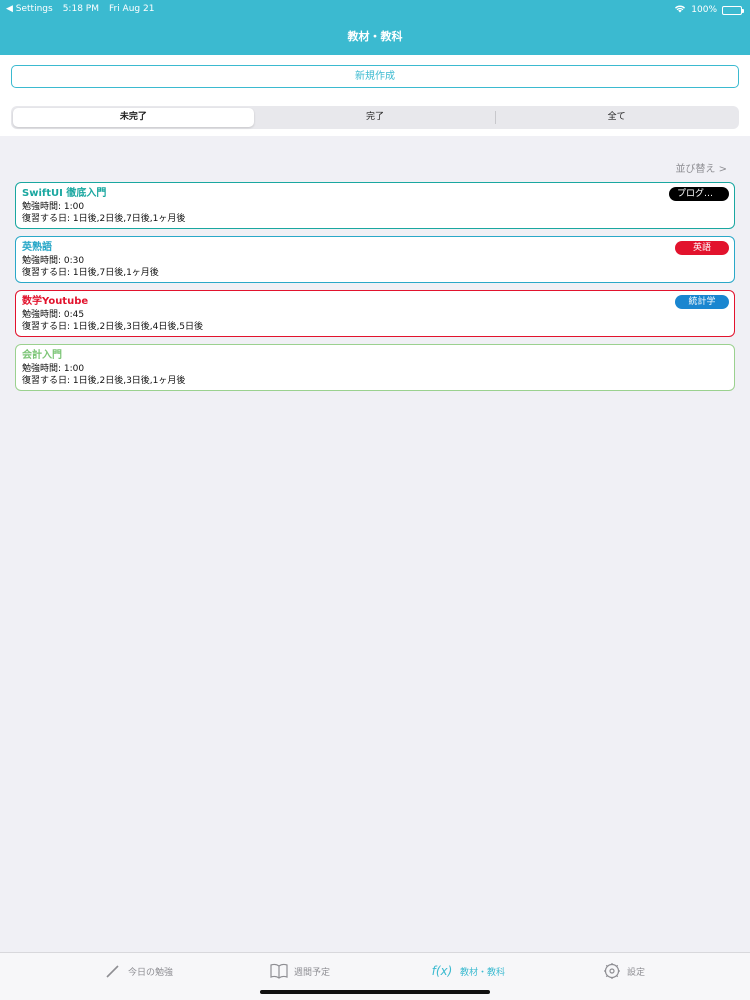  What do you see at coordinates (701, 167) in the screenshot?
I see `sort-button: 並び替え >` at bounding box center [701, 167].